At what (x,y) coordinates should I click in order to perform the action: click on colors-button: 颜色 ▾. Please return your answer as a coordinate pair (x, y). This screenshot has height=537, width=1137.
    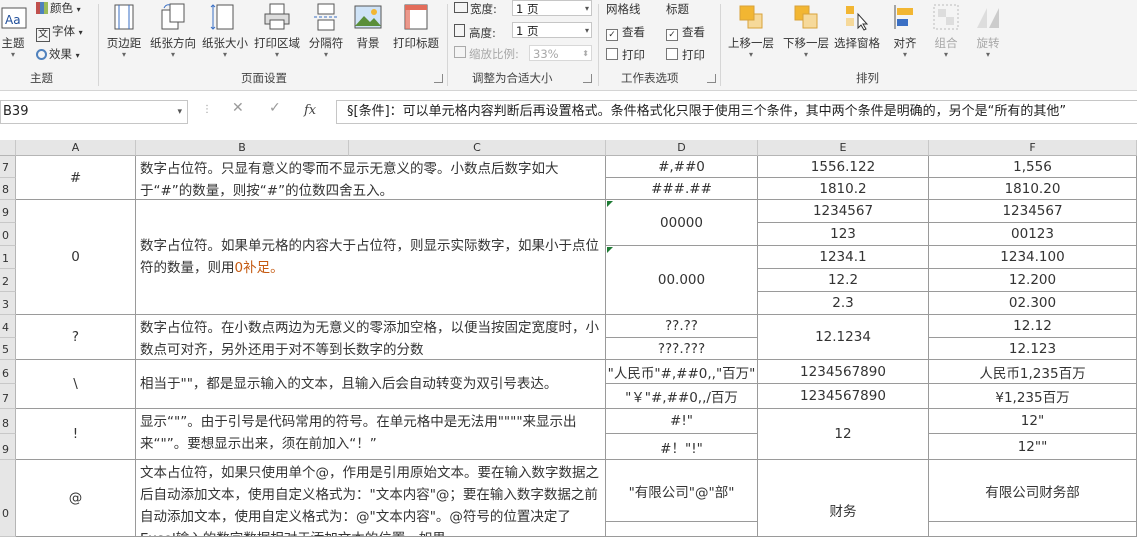
    Looking at the image, I should click on (58, 8).